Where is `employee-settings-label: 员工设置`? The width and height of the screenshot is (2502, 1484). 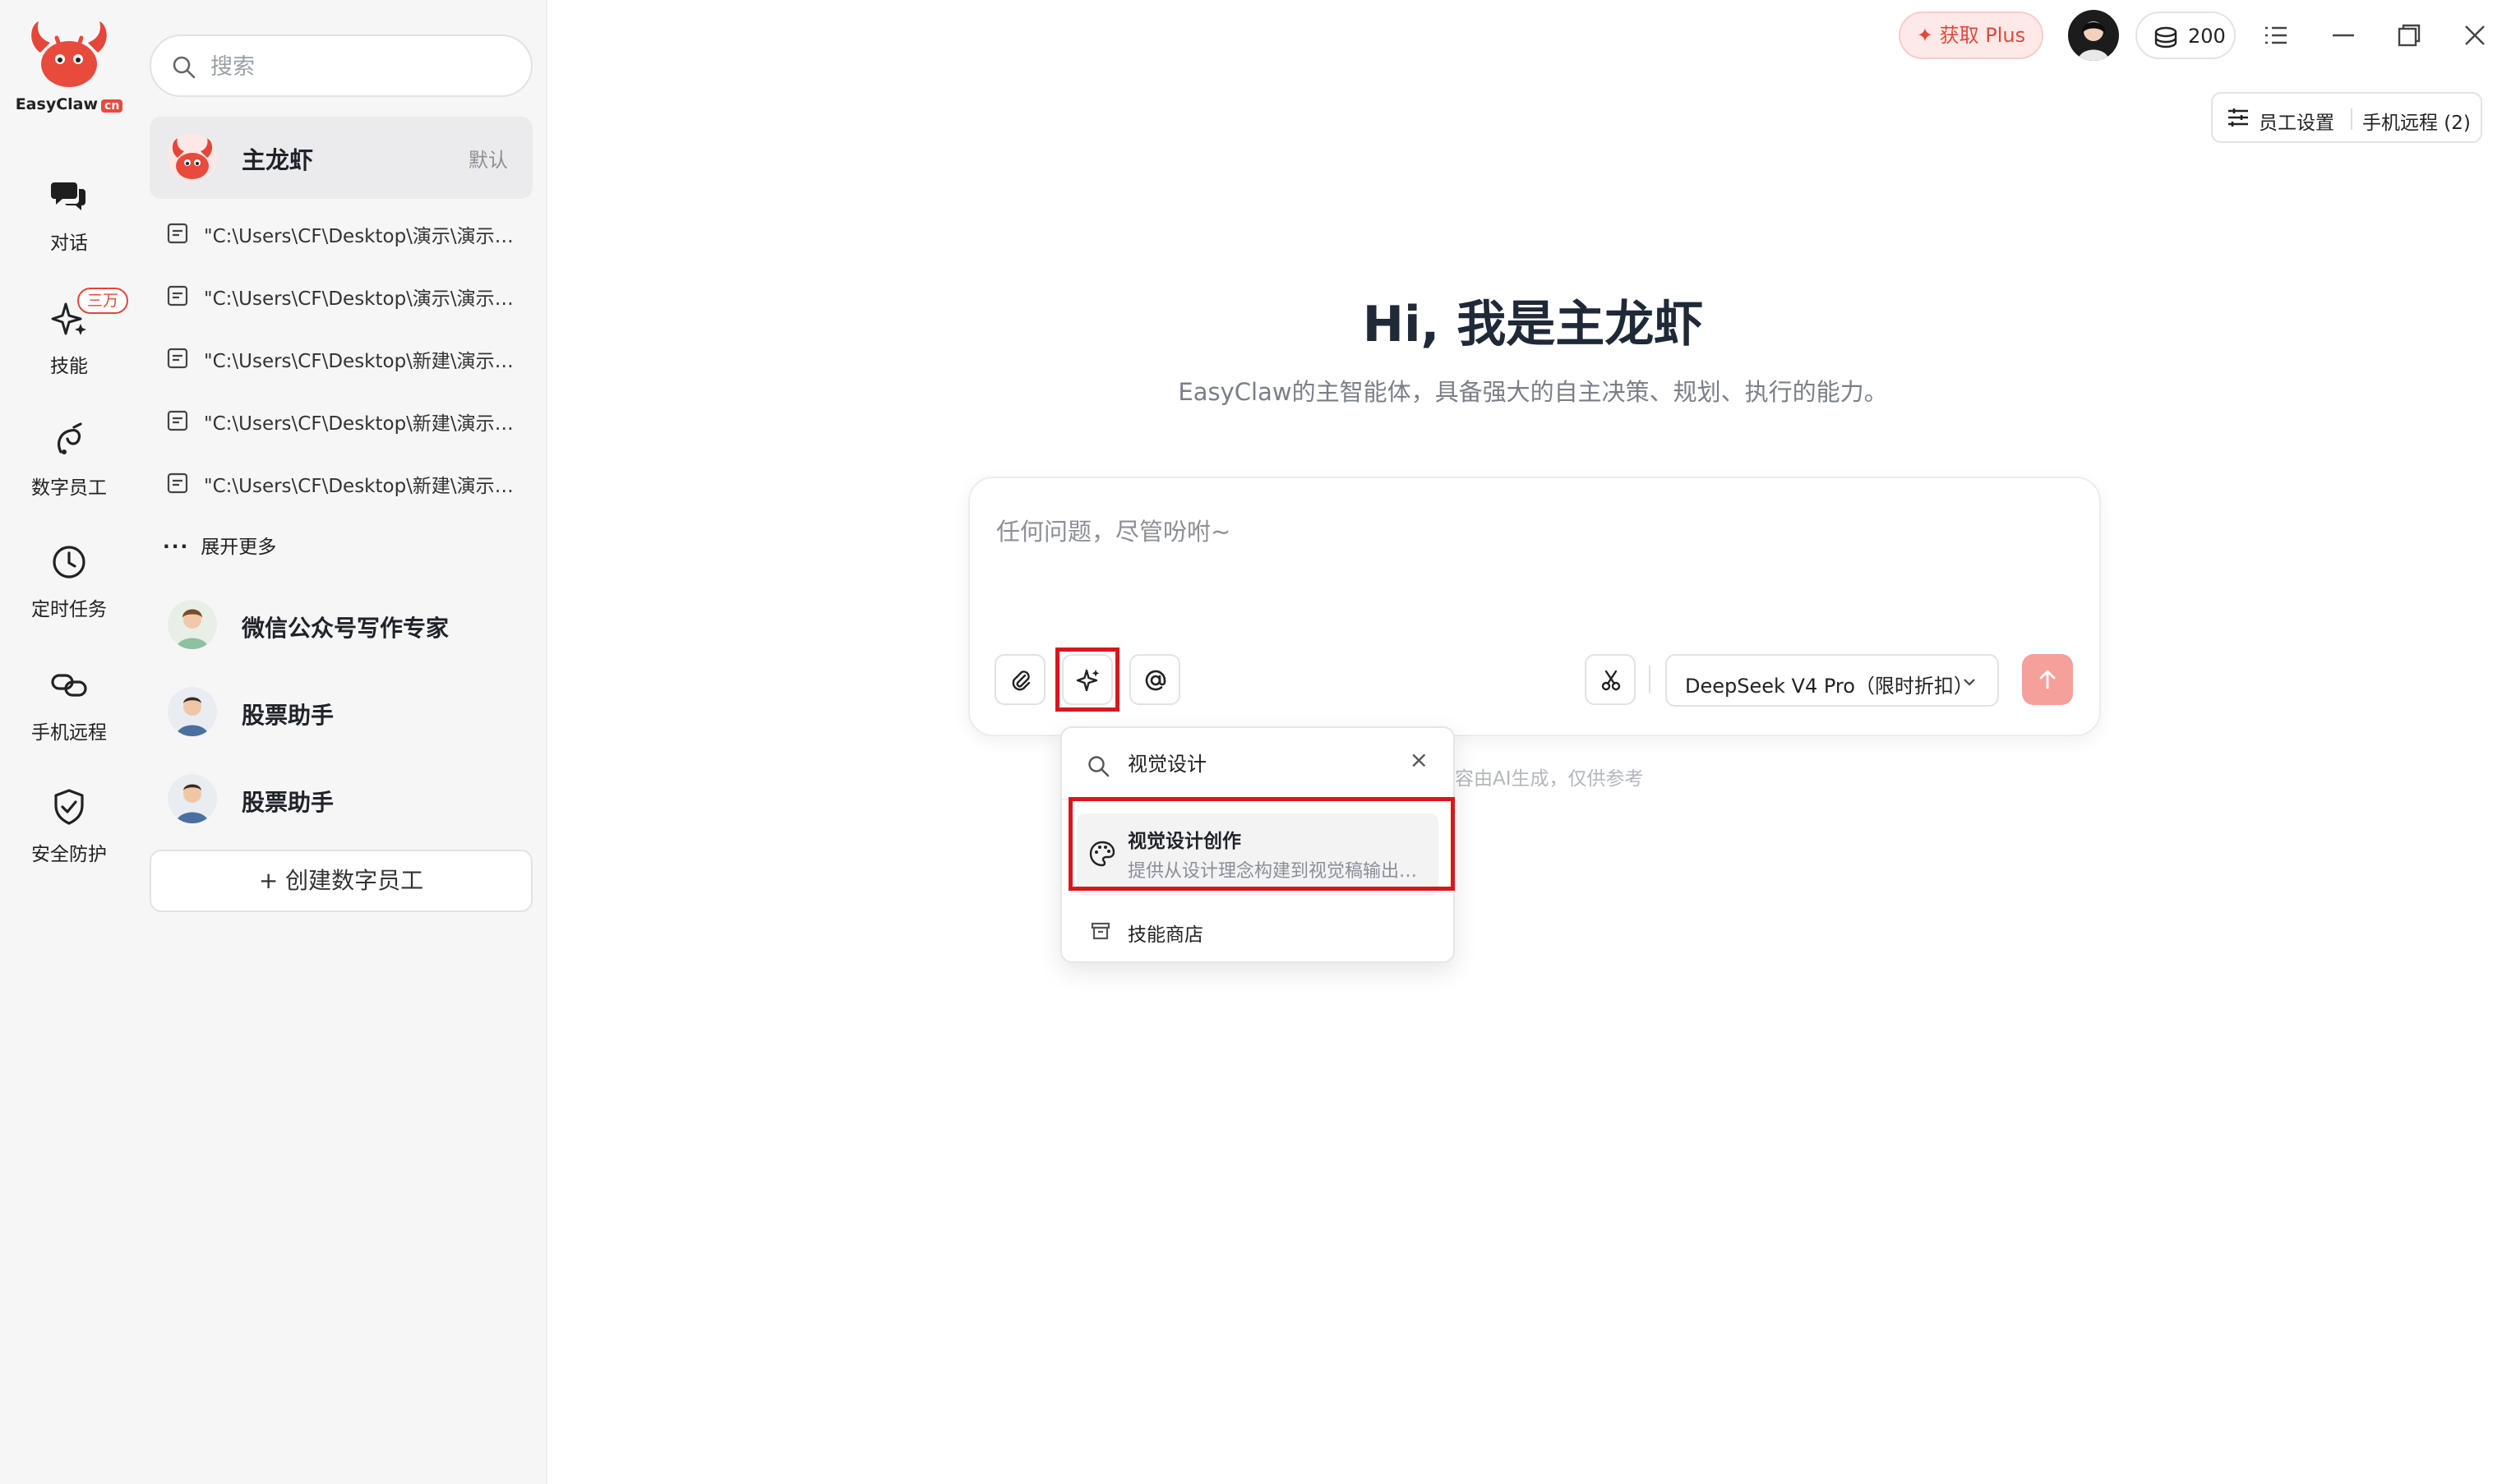 employee-settings-label: 员工设置 is located at coordinates (2297, 124).